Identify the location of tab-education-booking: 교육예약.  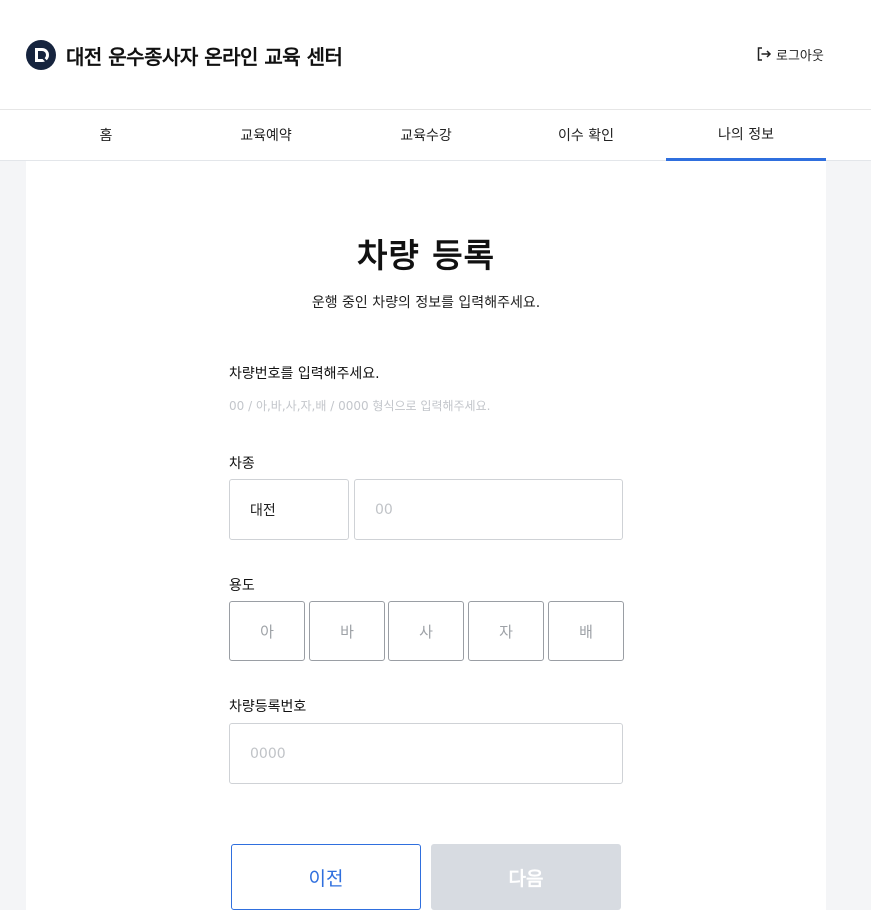
(266, 135).